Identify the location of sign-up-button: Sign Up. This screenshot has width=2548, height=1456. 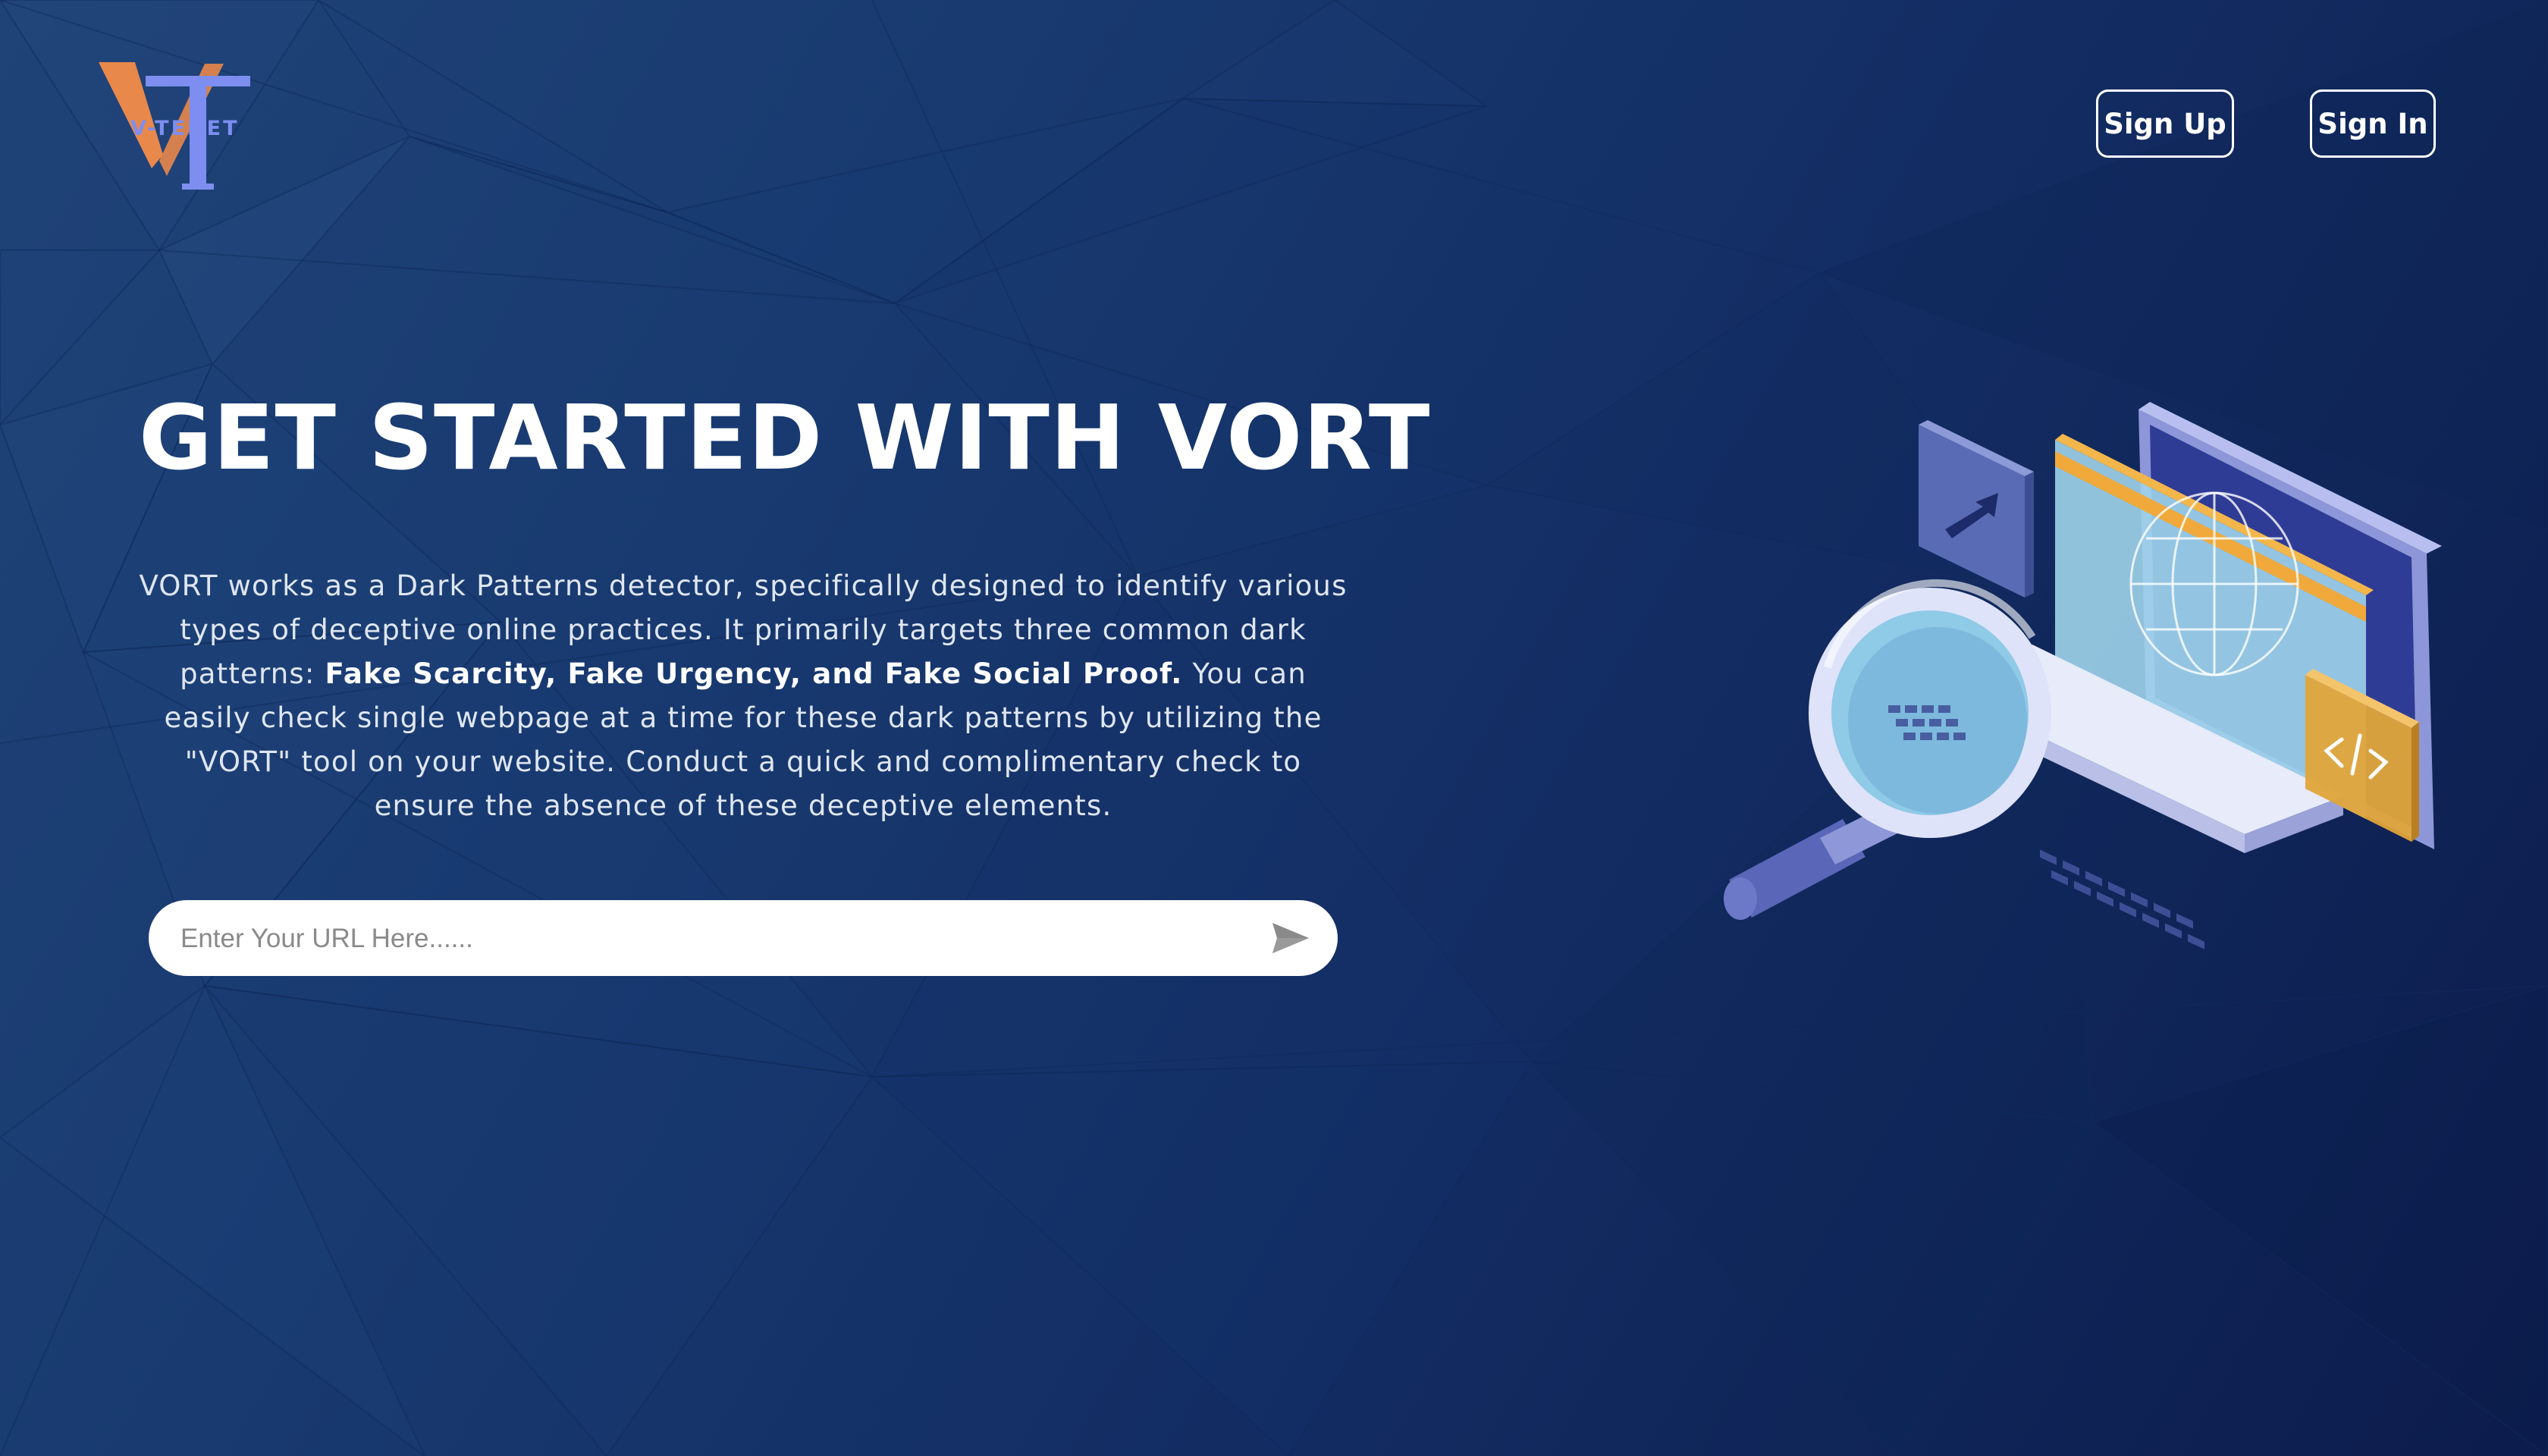
(2165, 123).